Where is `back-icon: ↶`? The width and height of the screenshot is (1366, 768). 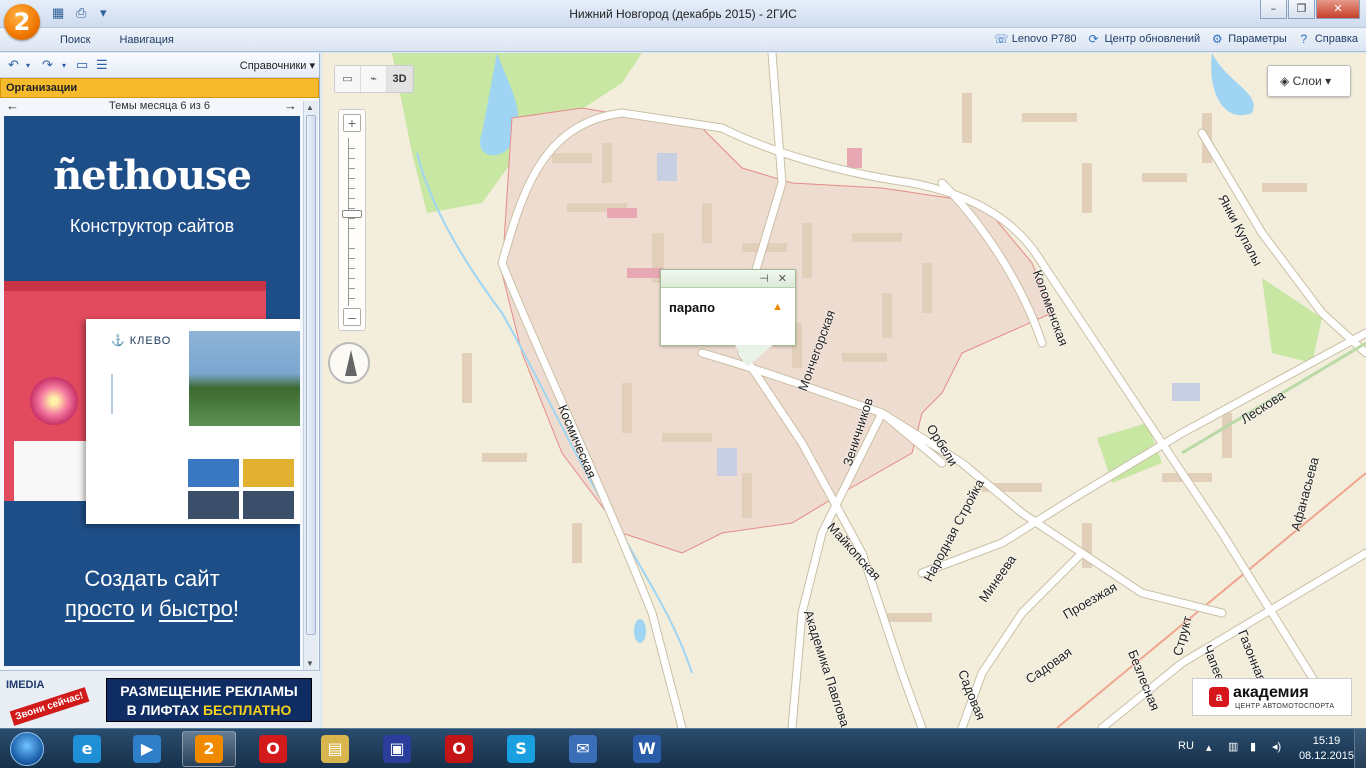
back-icon: ↶ is located at coordinates (13, 65).